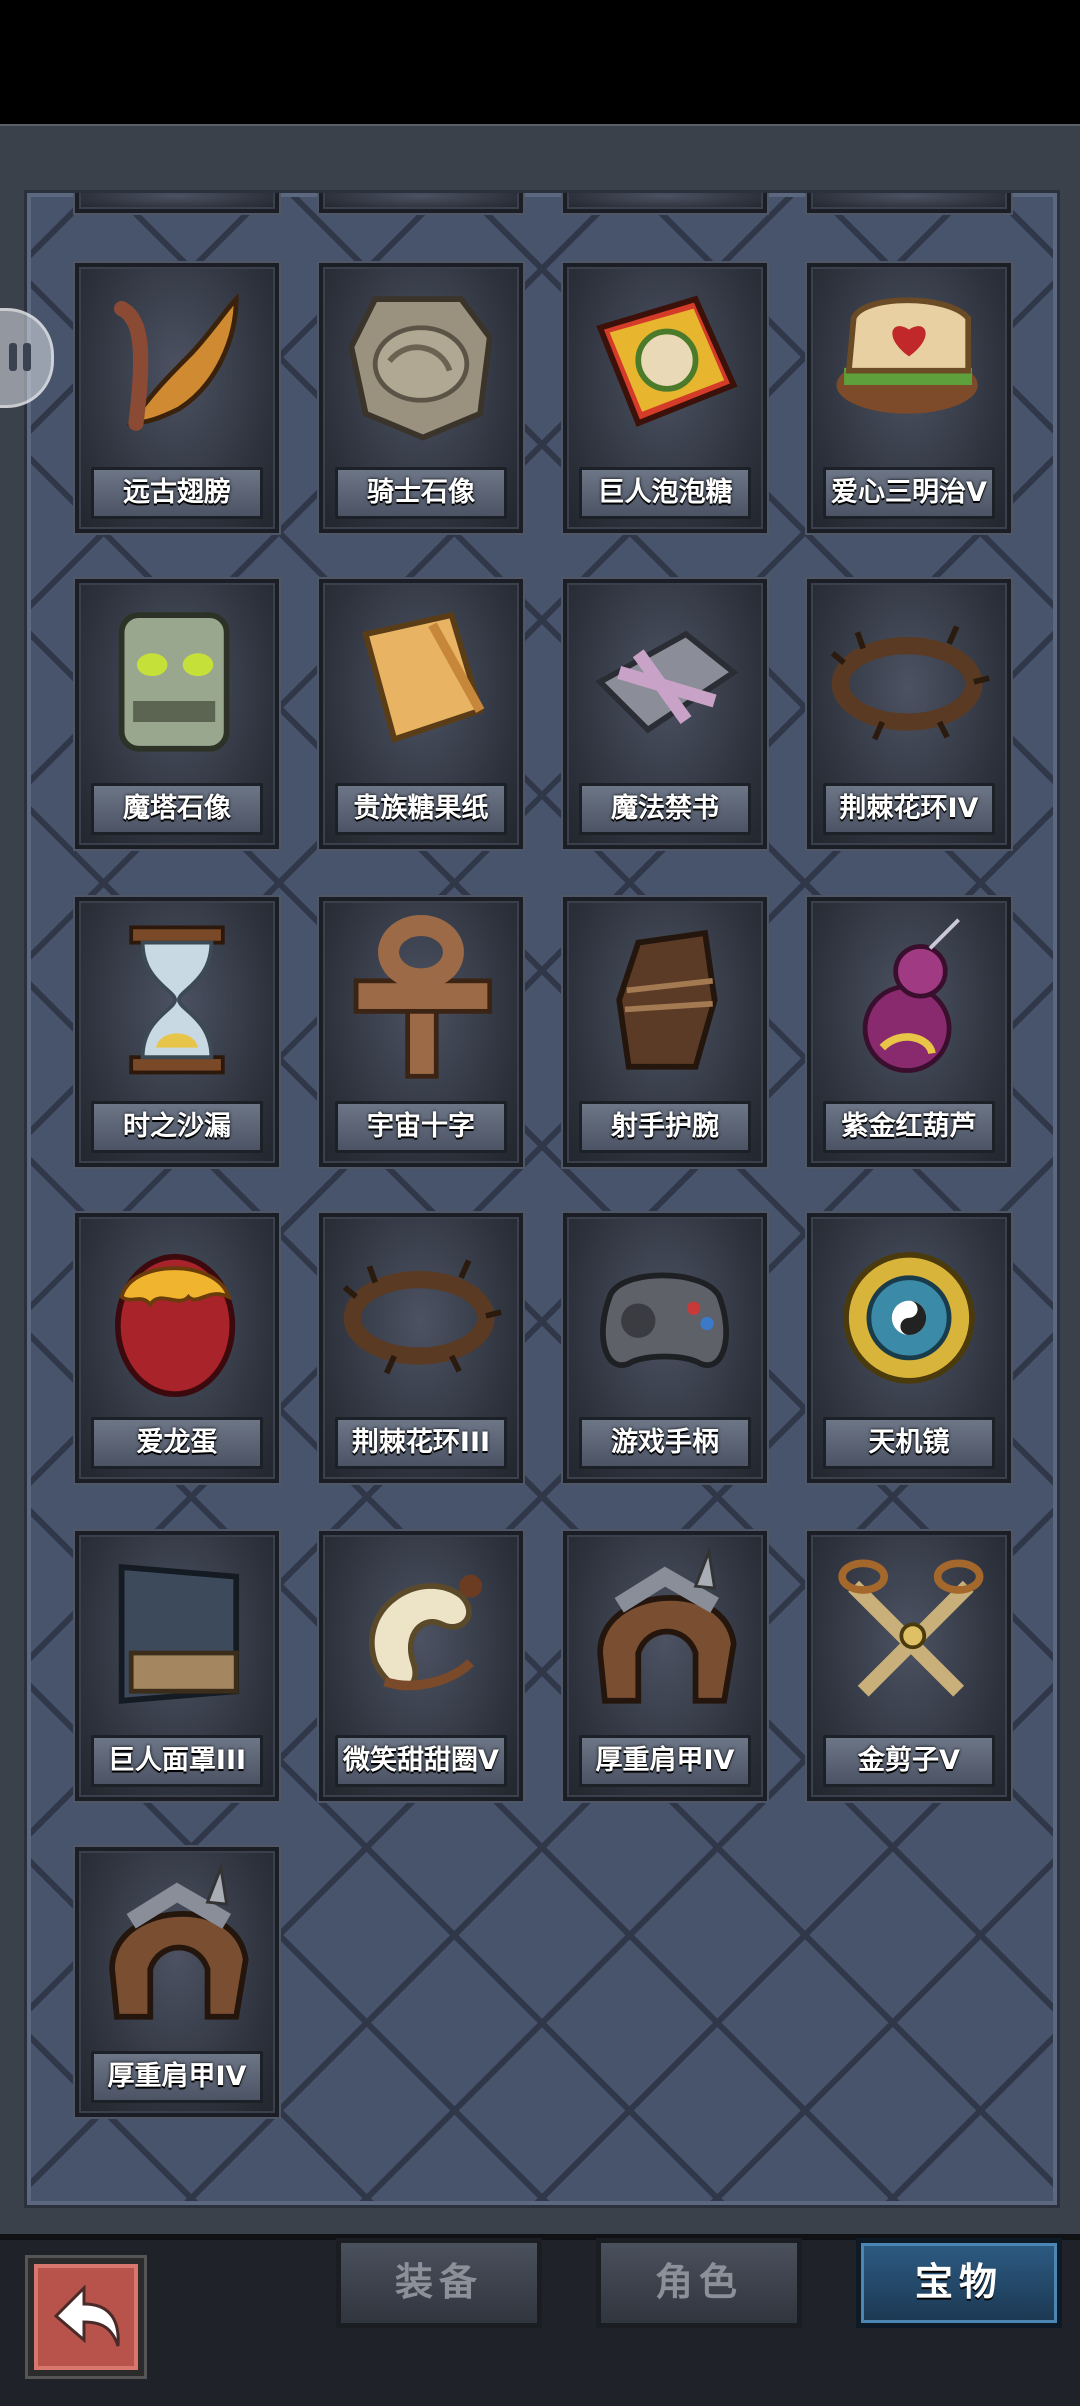 The width and height of the screenshot is (1080, 2406). I want to click on item-label: 紫金红葫芦, so click(909, 1127).